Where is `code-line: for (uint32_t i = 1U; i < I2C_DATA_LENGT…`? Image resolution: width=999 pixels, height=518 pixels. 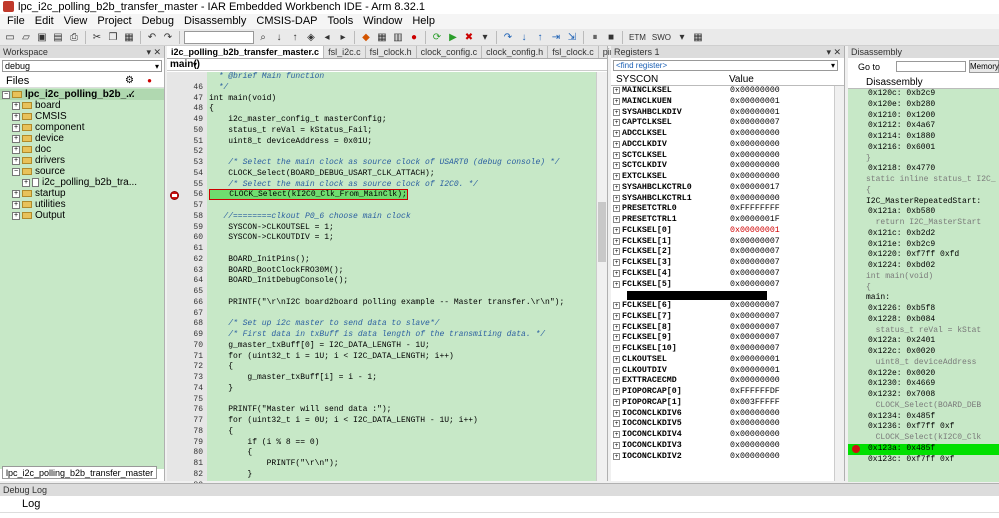 code-line: for (uint32_t i = 1U; i < I2C_DATA_LENGT… is located at coordinates (402, 357).